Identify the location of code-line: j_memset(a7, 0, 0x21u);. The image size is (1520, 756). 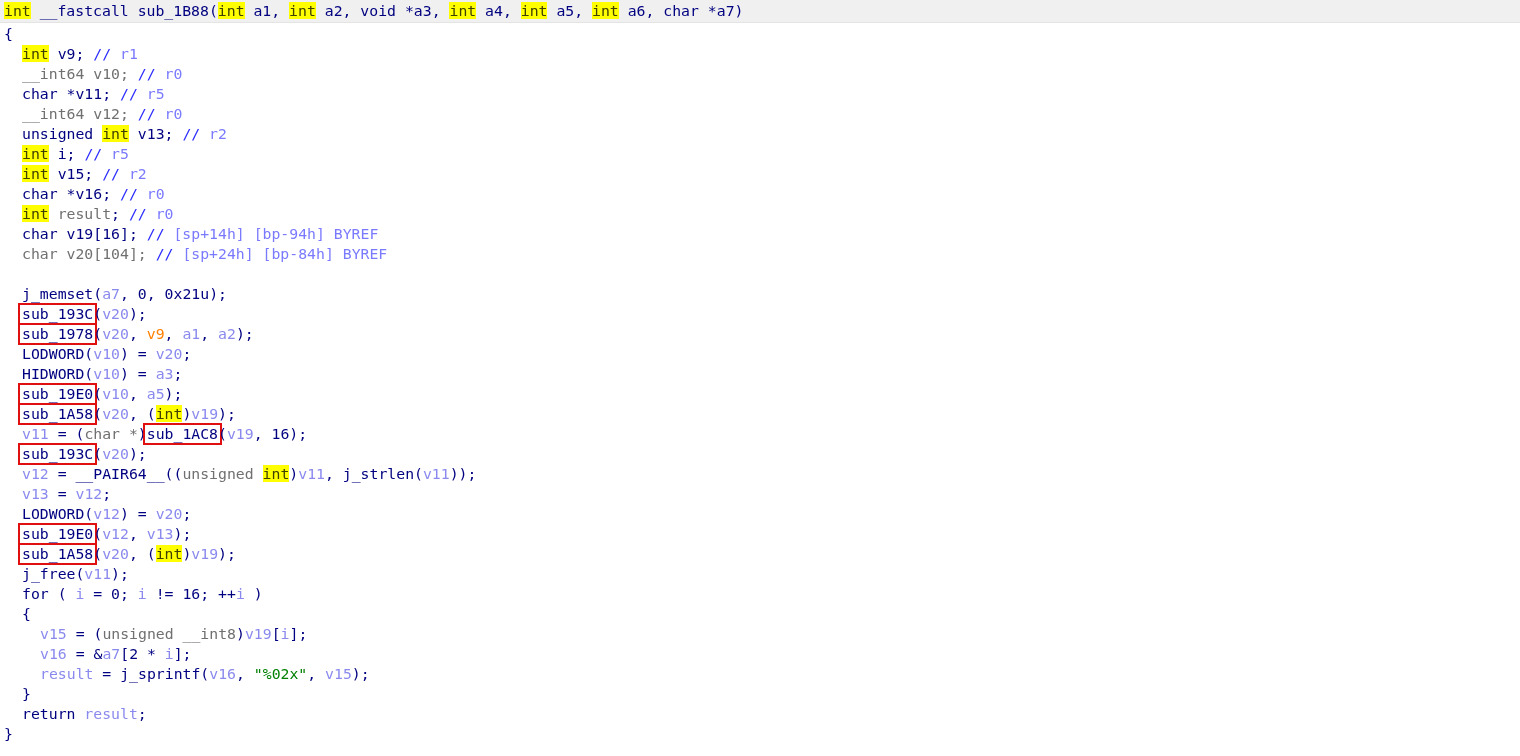
(124, 294).